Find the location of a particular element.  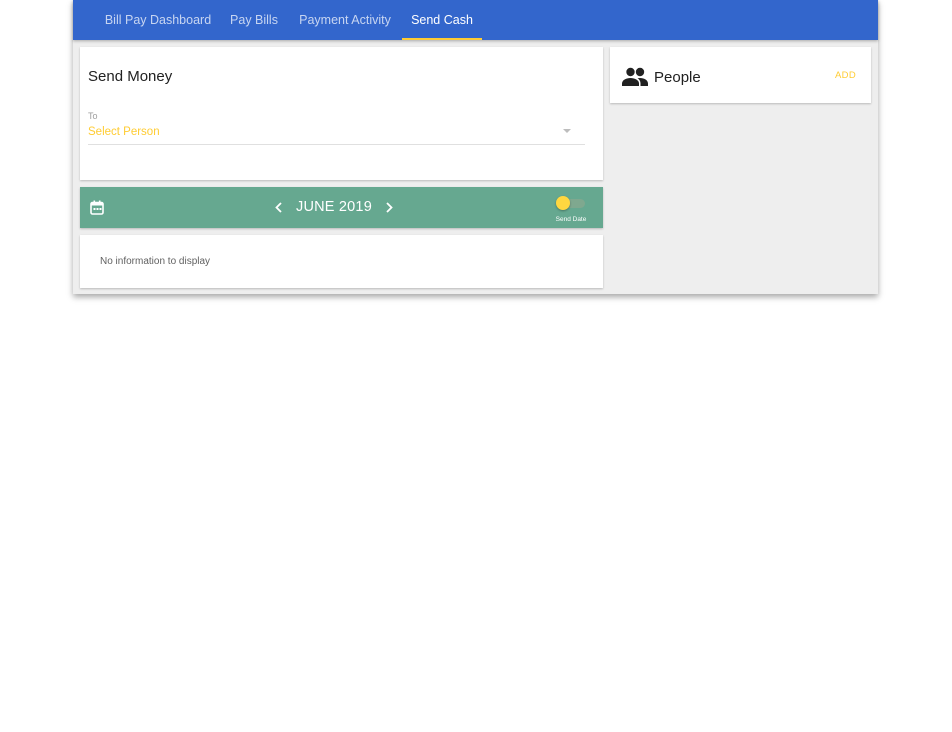

send-money-title: Send Money is located at coordinates (130, 76).